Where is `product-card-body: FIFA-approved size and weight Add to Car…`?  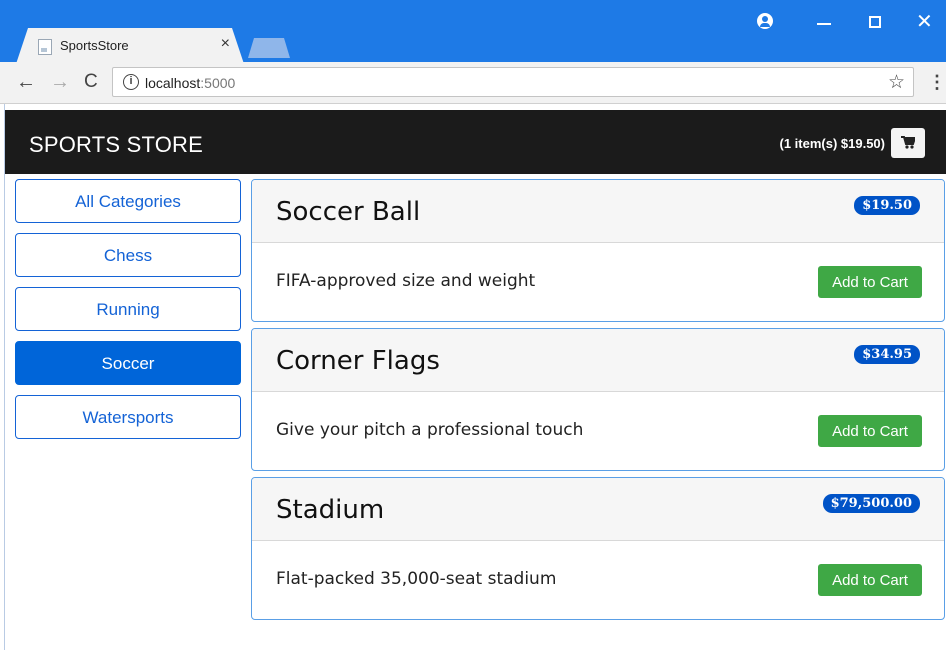 product-card-body: FIFA-approved size and weight Add to Car… is located at coordinates (598, 282).